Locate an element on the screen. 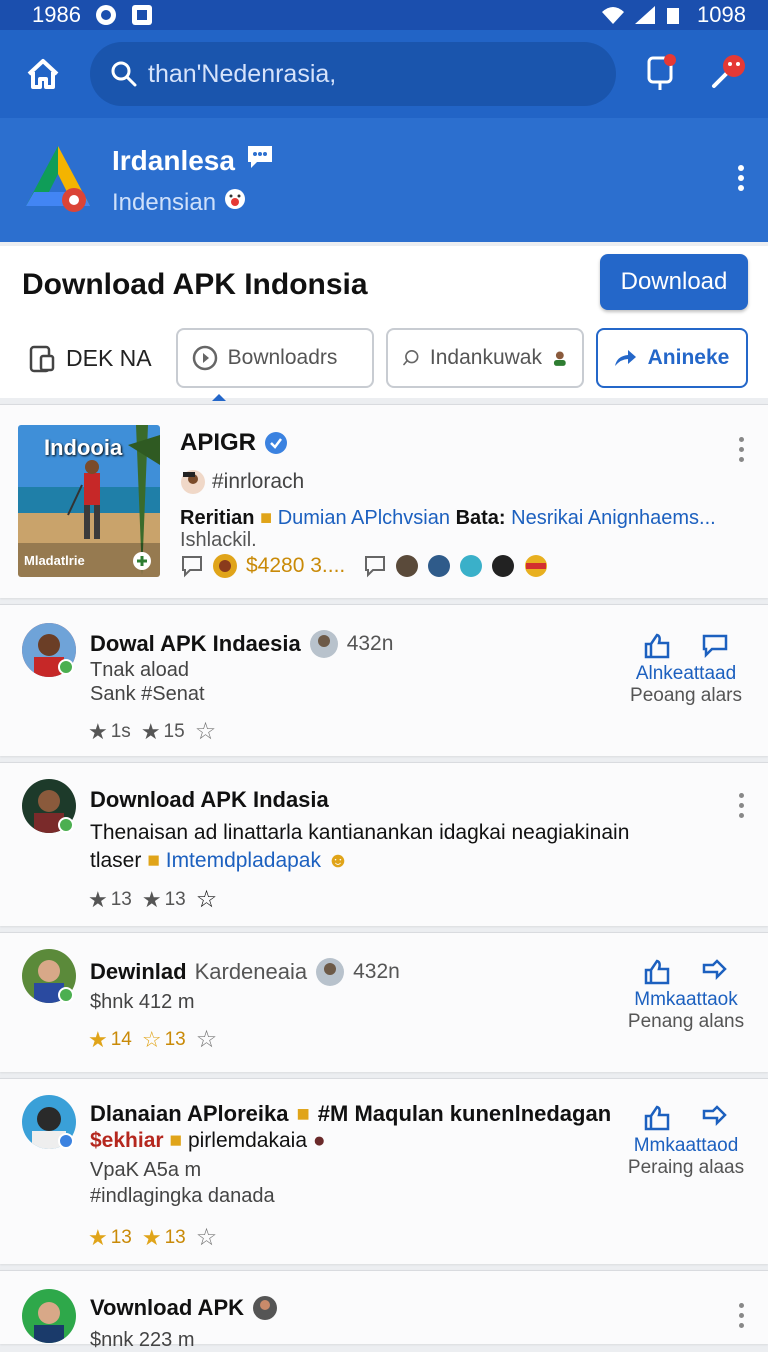 This screenshot has height=1352, width=768. like-icon is located at coordinates (657, 646).